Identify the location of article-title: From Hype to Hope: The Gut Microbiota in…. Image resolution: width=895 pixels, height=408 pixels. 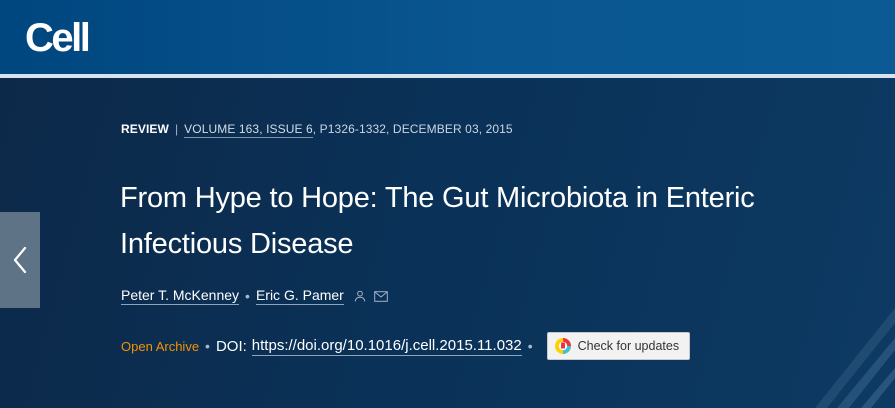
(437, 221).